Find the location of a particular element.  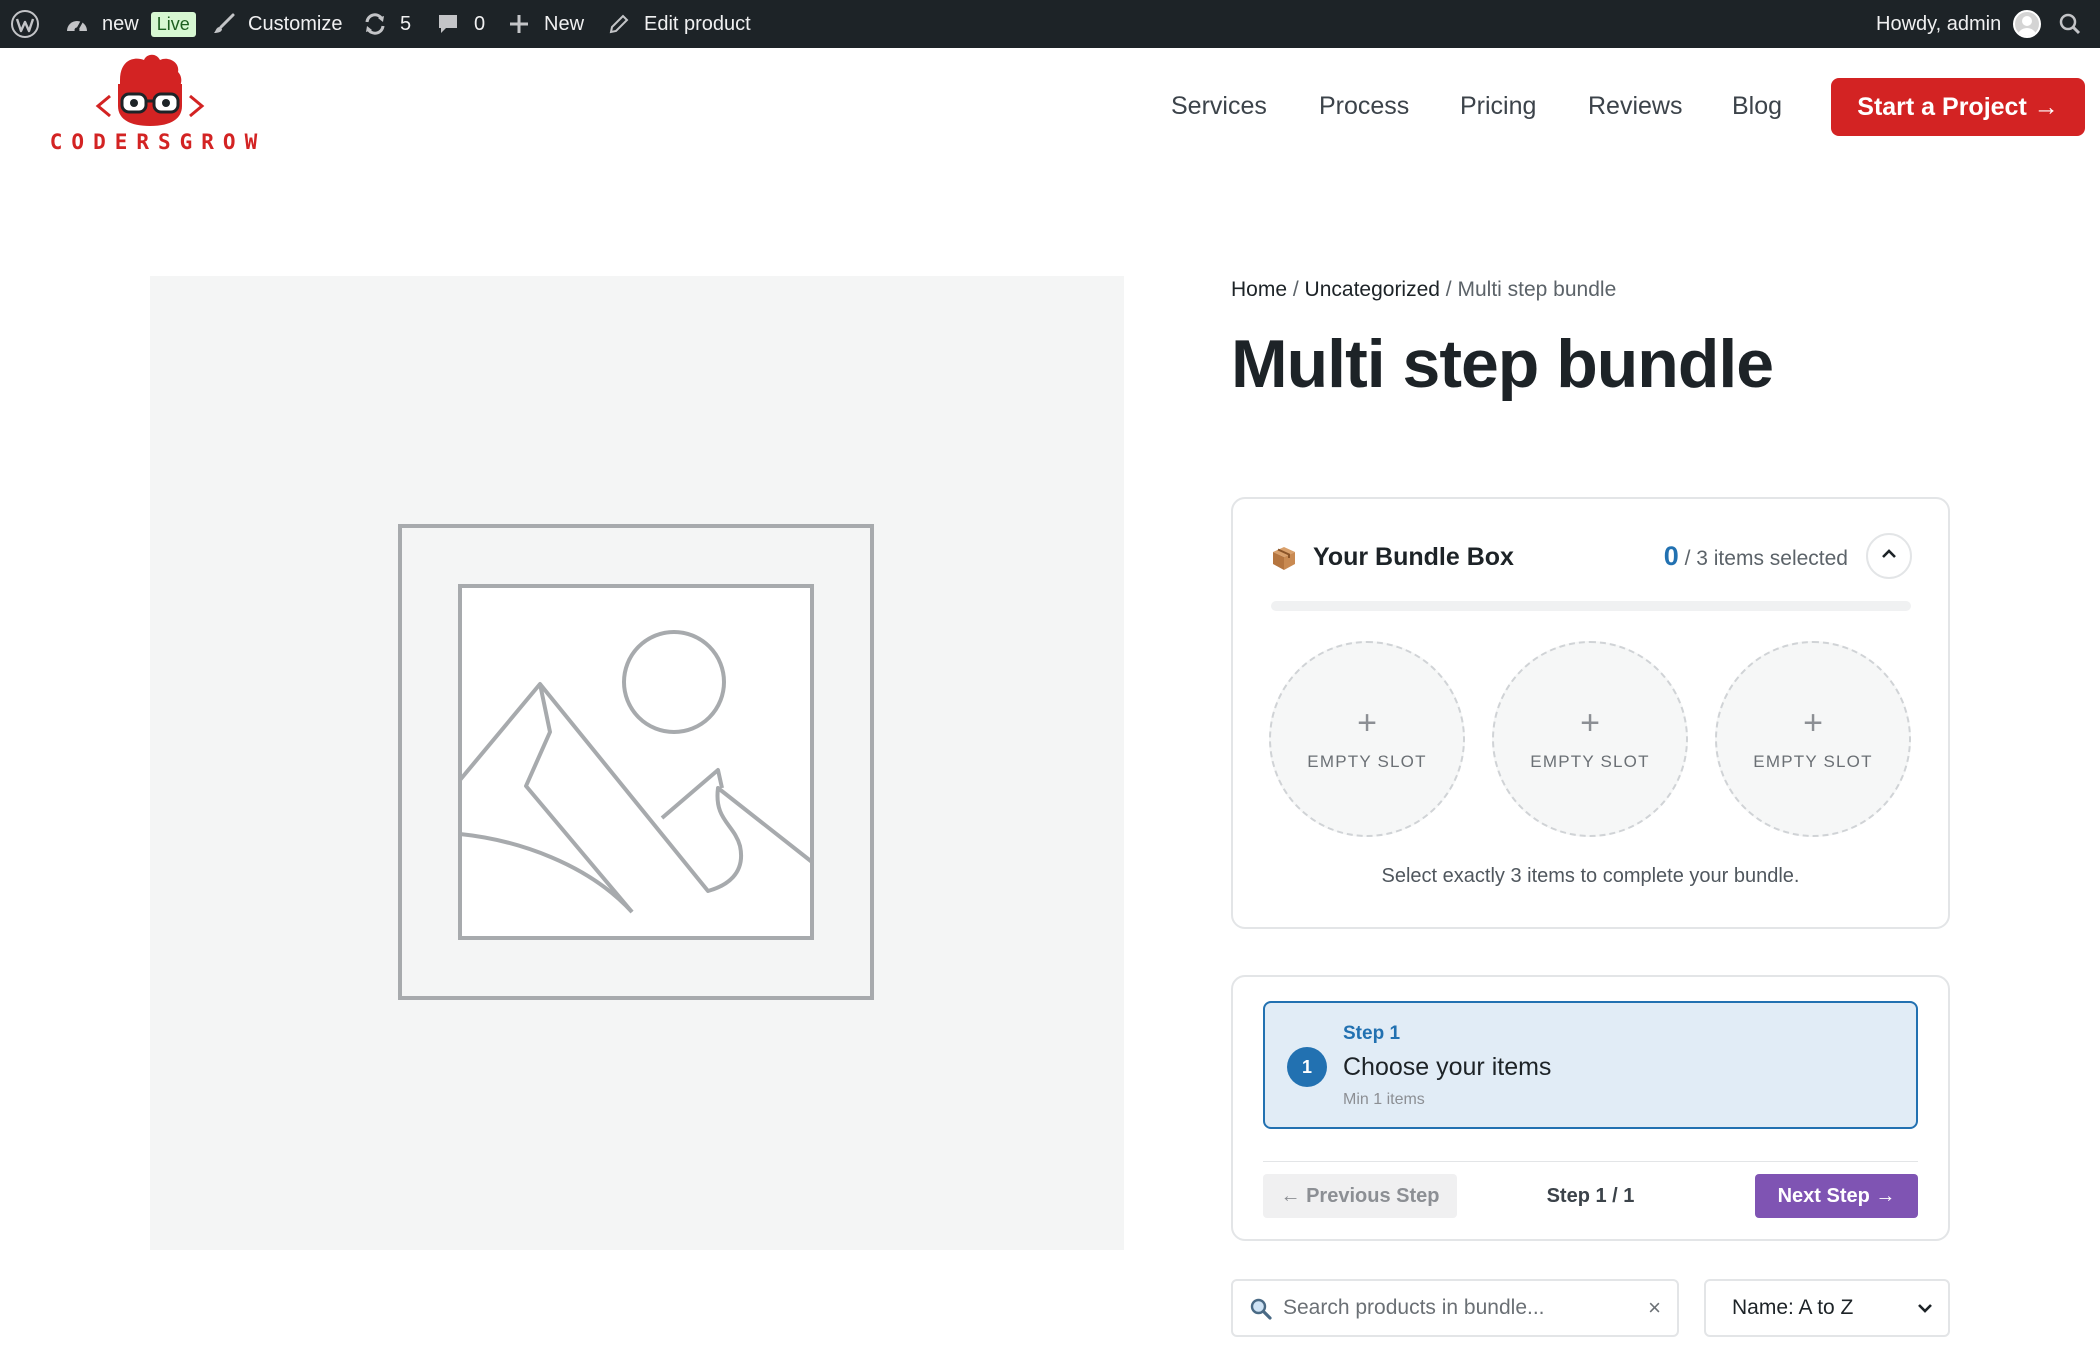

new-label: New is located at coordinates (564, 23).